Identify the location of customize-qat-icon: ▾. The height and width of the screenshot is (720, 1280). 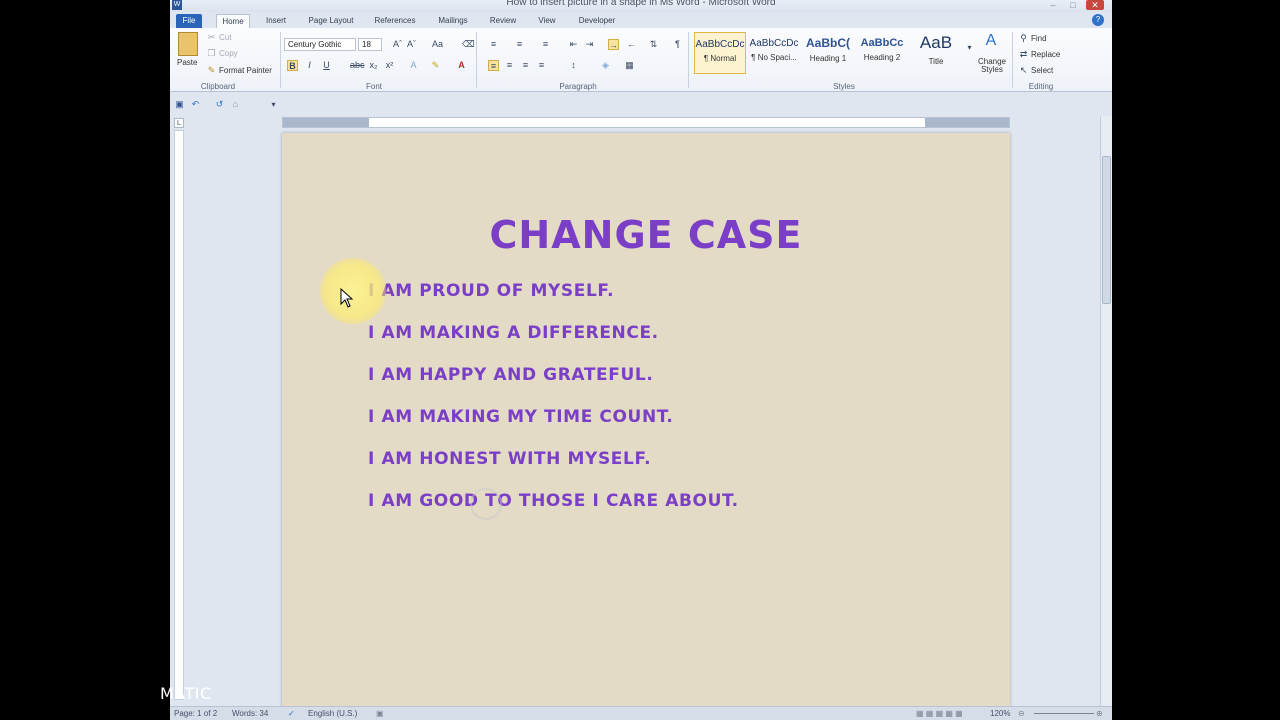
(273, 104).